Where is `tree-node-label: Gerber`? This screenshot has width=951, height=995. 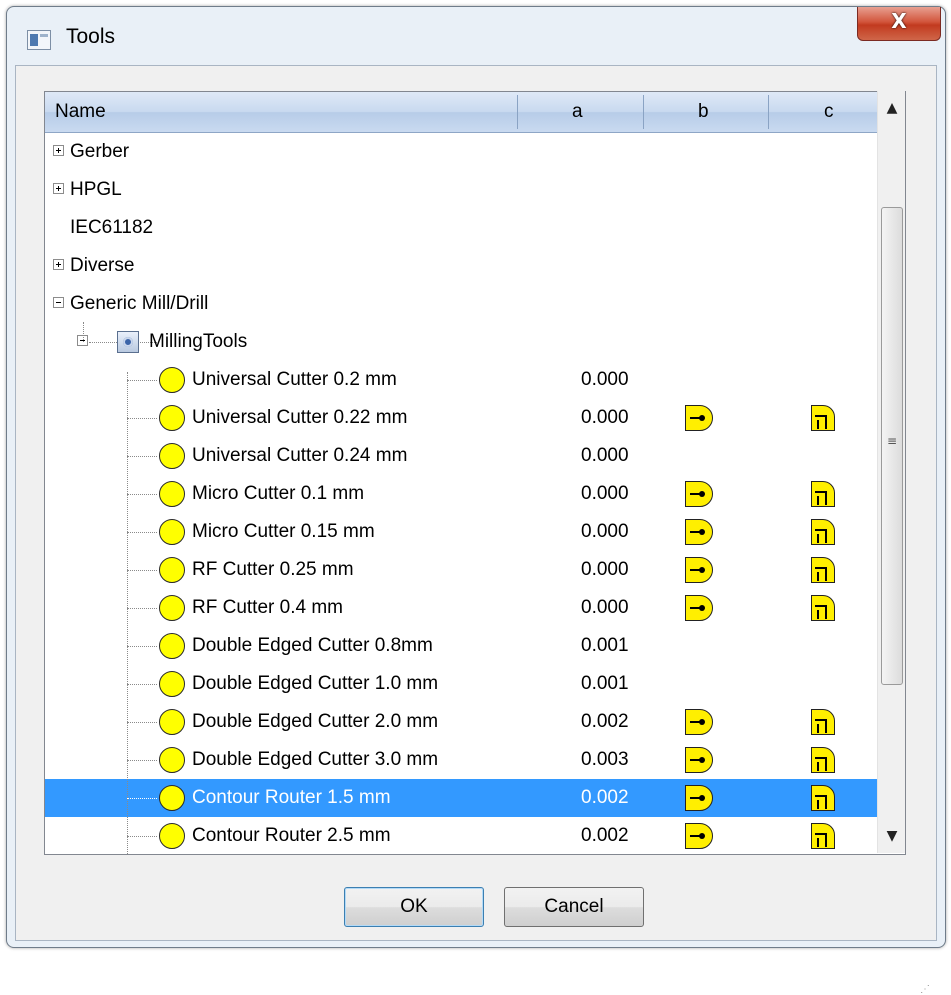
tree-node-label: Gerber is located at coordinates (100, 151).